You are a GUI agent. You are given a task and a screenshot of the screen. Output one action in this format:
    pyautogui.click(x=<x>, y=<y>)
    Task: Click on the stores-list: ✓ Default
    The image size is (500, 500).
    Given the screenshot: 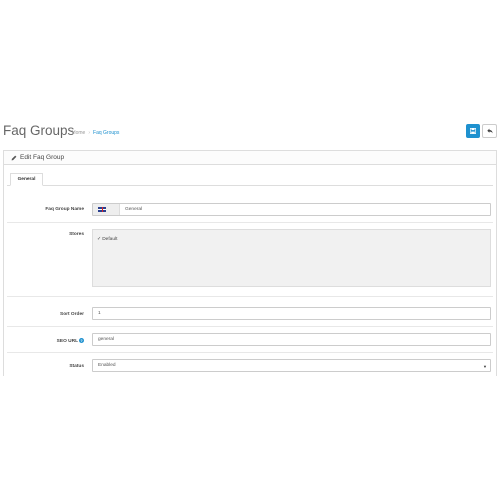 What is the action you would take?
    pyautogui.click(x=291, y=258)
    